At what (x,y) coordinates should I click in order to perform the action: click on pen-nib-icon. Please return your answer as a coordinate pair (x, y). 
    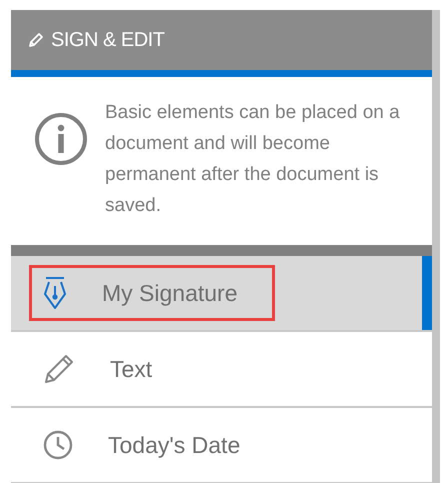
    Looking at the image, I should click on (55, 293).